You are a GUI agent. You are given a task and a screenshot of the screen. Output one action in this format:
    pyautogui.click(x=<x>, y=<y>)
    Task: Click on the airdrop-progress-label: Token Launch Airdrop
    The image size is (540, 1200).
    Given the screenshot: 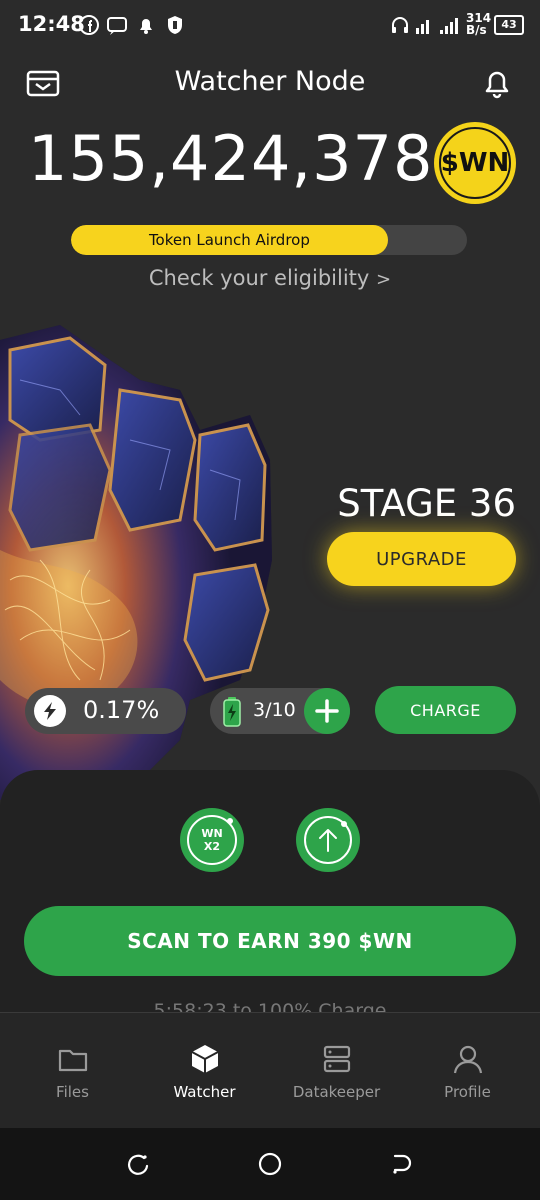 What is the action you would take?
    pyautogui.click(x=229, y=240)
    